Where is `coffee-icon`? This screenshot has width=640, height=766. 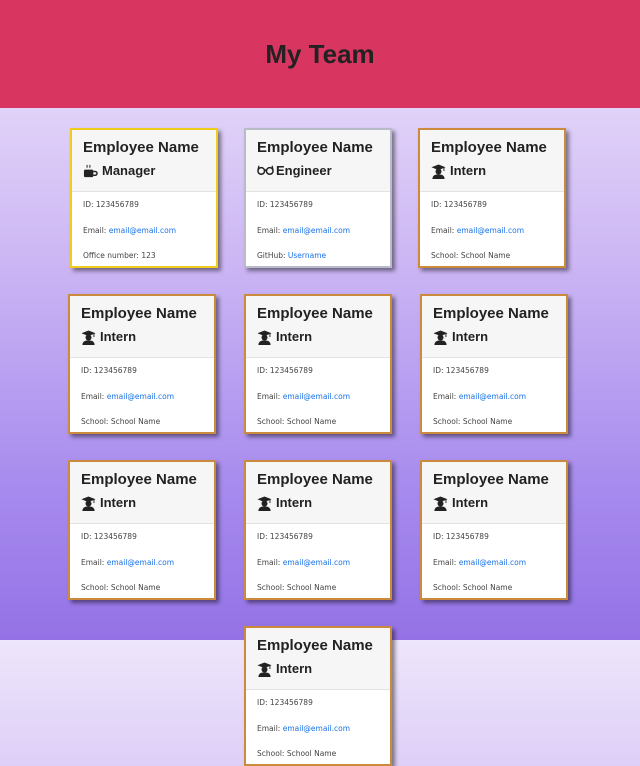 coffee-icon is located at coordinates (90, 171).